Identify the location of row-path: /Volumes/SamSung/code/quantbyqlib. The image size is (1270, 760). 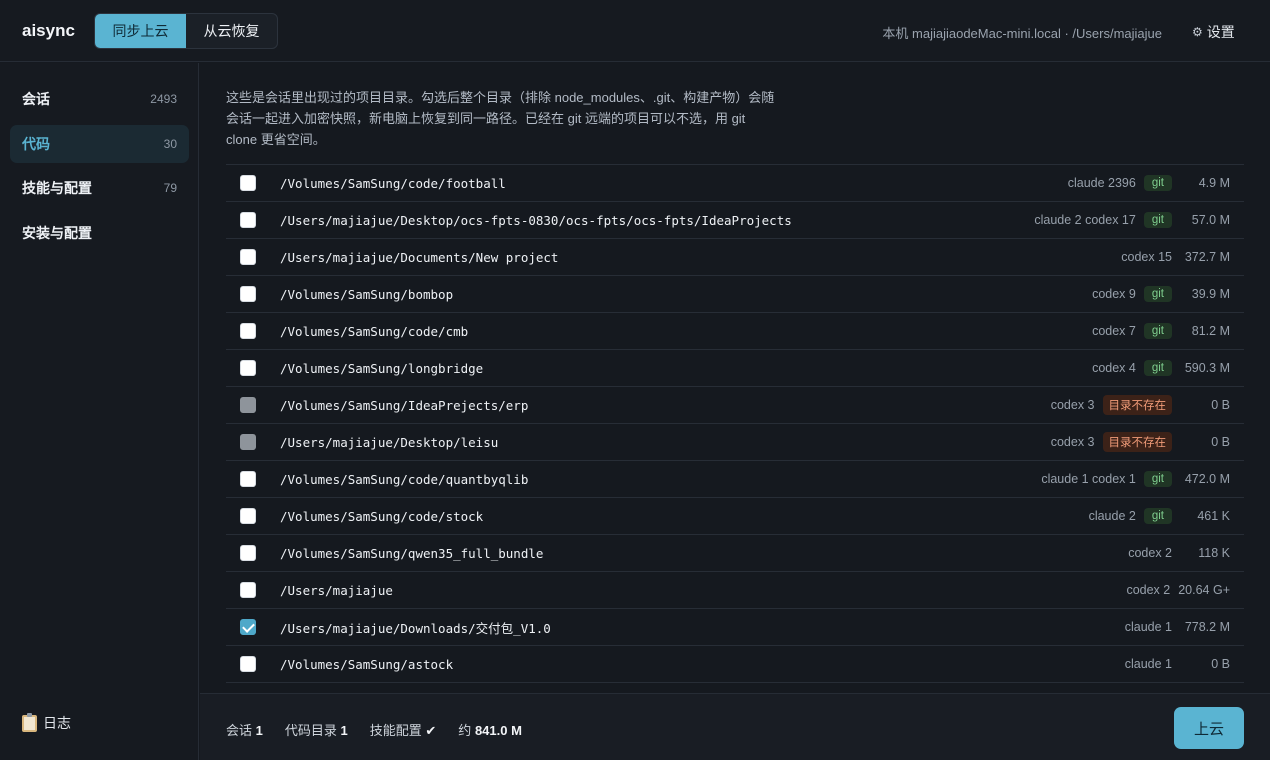
(404, 479).